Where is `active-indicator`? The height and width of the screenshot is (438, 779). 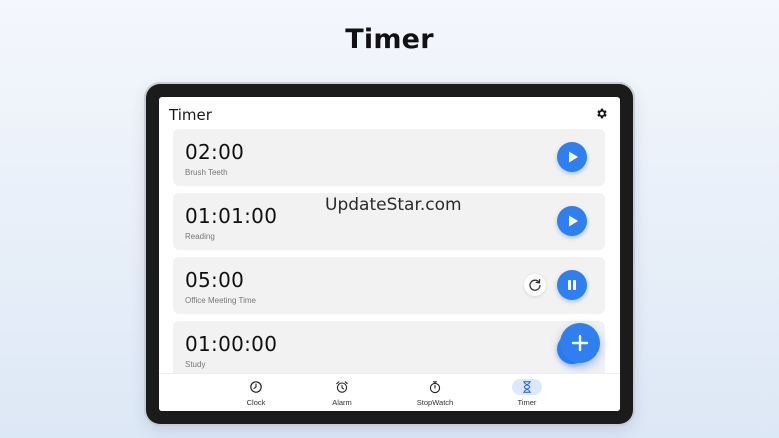
active-indicator is located at coordinates (527, 387).